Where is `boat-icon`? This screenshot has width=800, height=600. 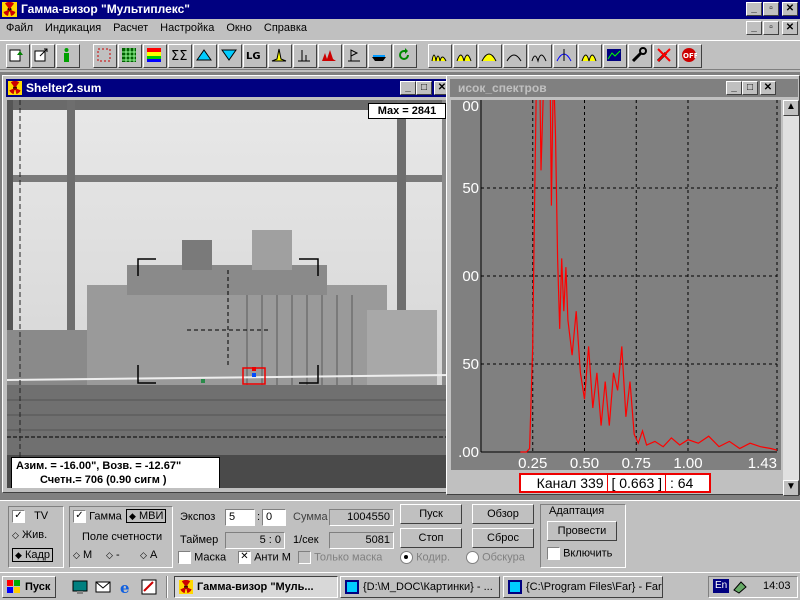
boat-icon is located at coordinates (380, 56).